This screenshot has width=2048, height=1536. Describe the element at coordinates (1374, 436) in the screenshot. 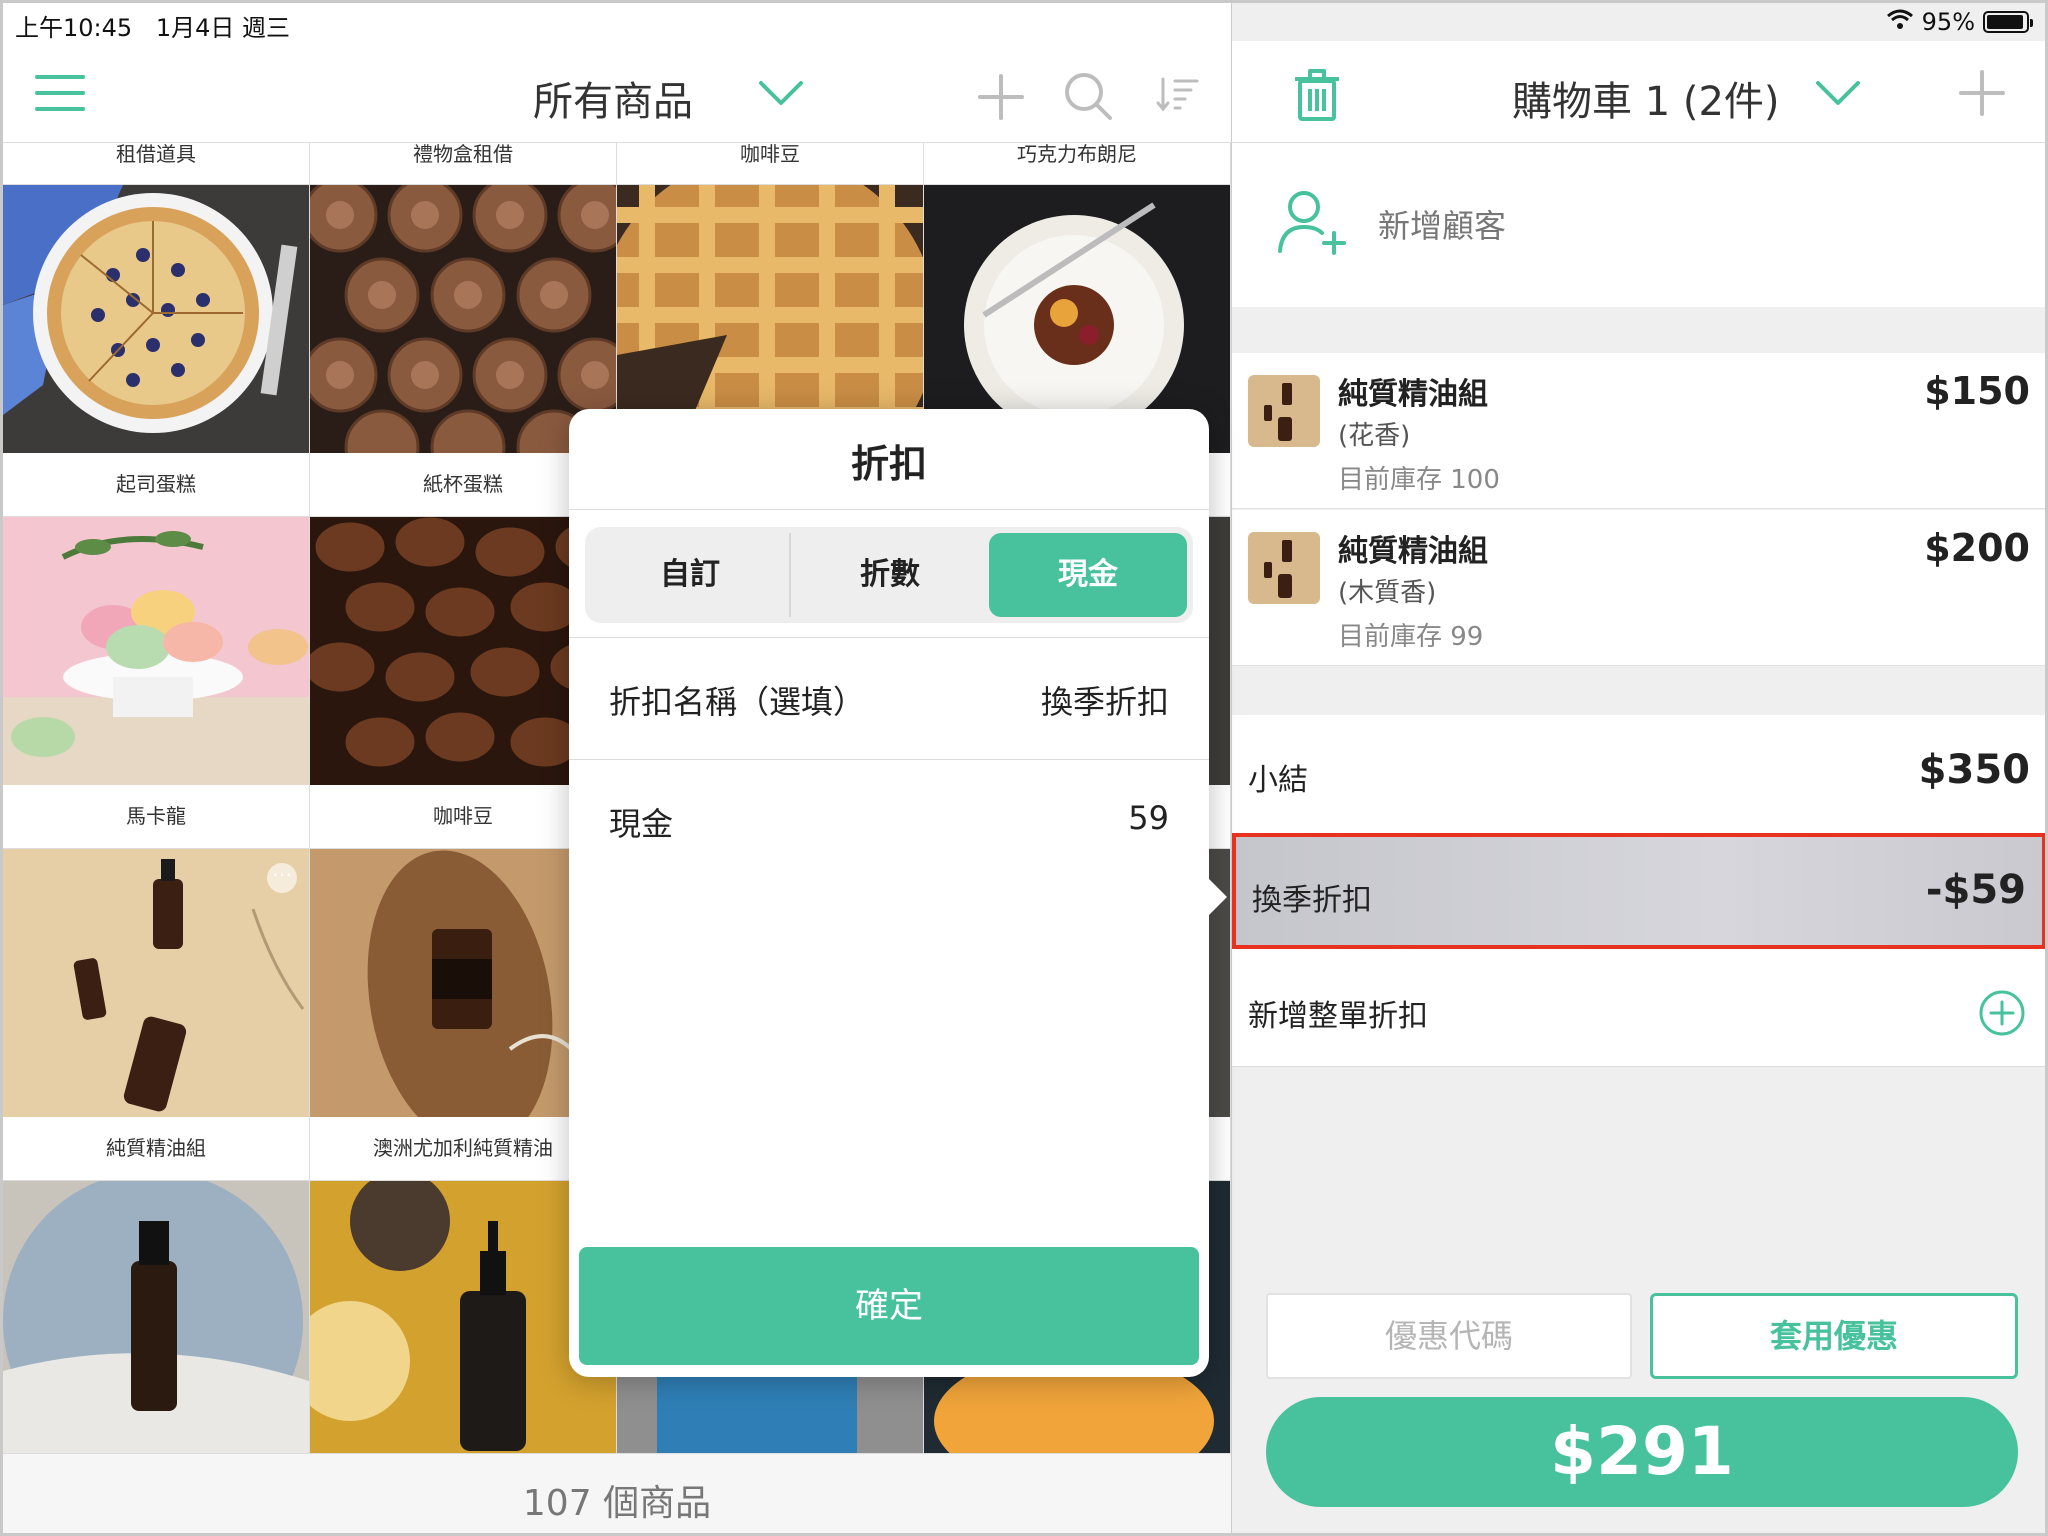

I see `item-variant: (花香)` at that location.